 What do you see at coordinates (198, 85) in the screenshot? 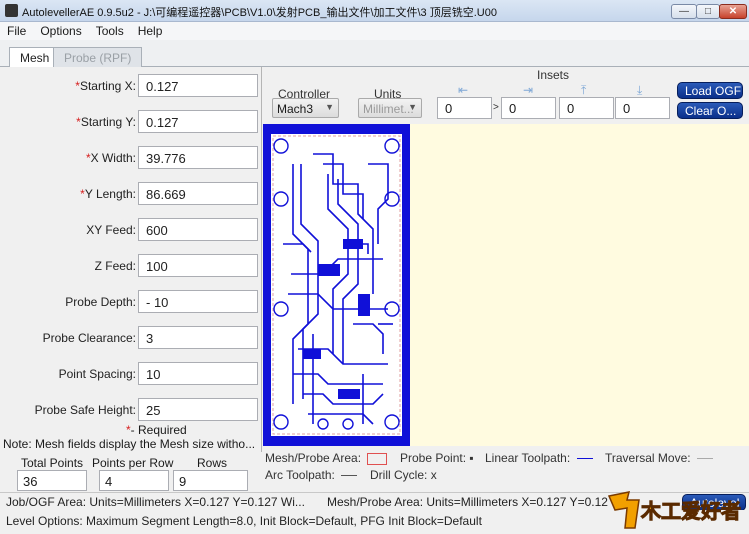
I see `starting-x-input: 0.127` at bounding box center [198, 85].